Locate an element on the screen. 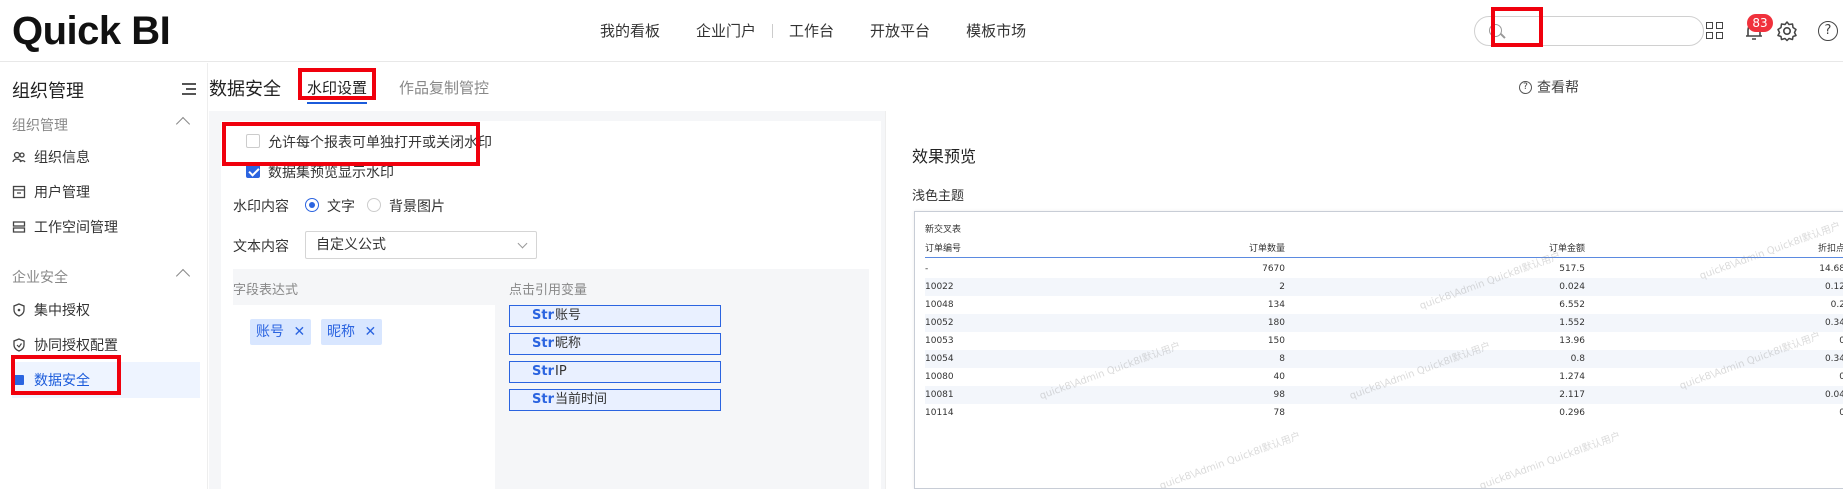 This screenshot has width=1843, height=489. page-header: 数据安全 水印设置 作品复制管控 ? 查看帮 is located at coordinates (1026, 87).